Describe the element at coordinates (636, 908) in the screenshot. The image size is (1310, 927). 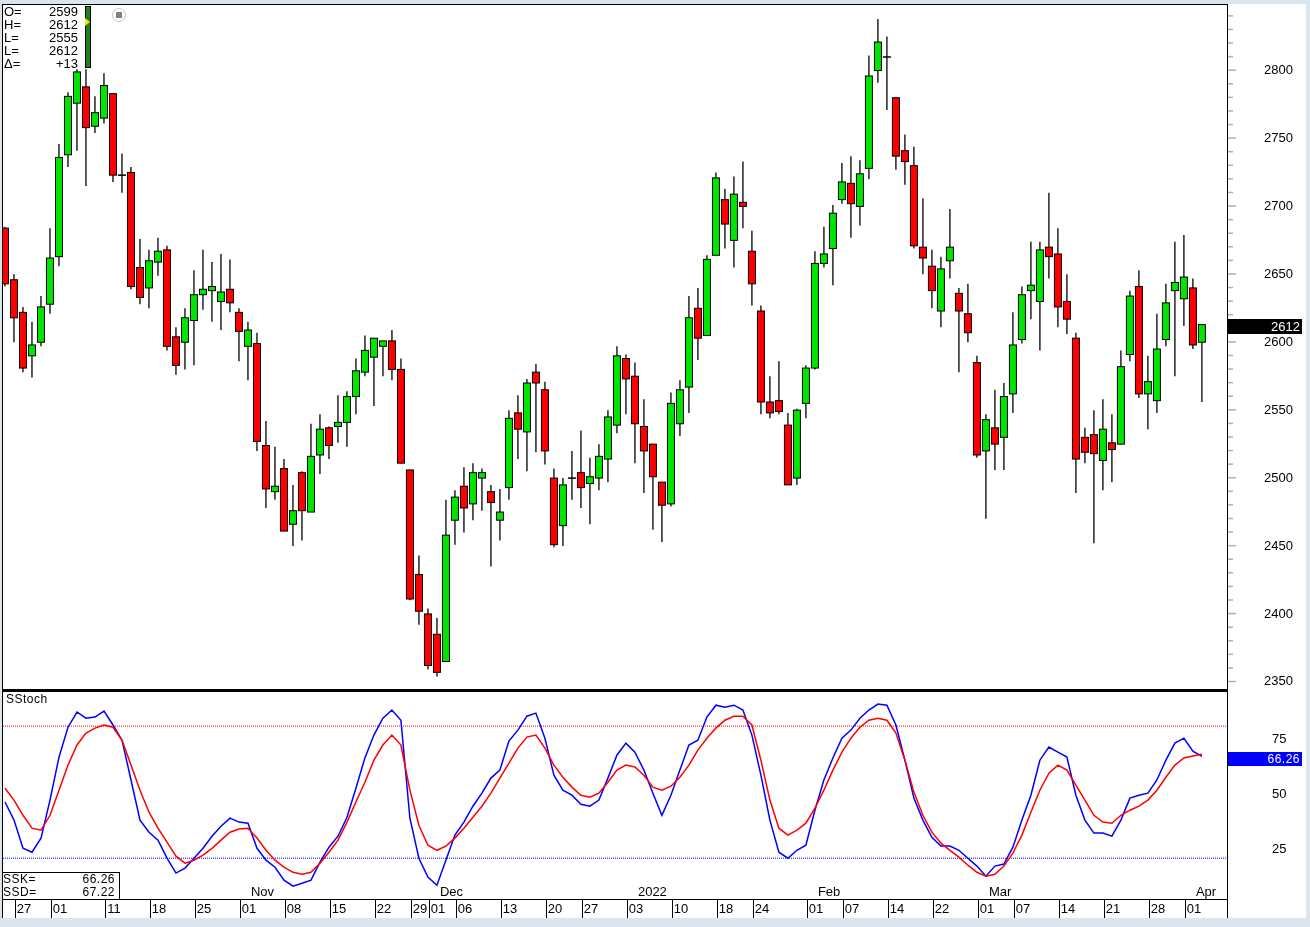
I see `date-label: 03` at that location.